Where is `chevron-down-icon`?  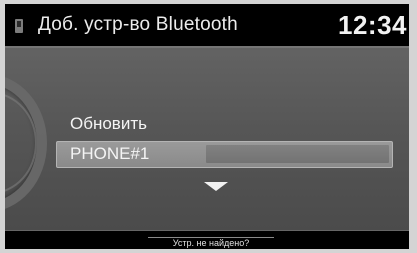 chevron-down-icon is located at coordinates (216, 186).